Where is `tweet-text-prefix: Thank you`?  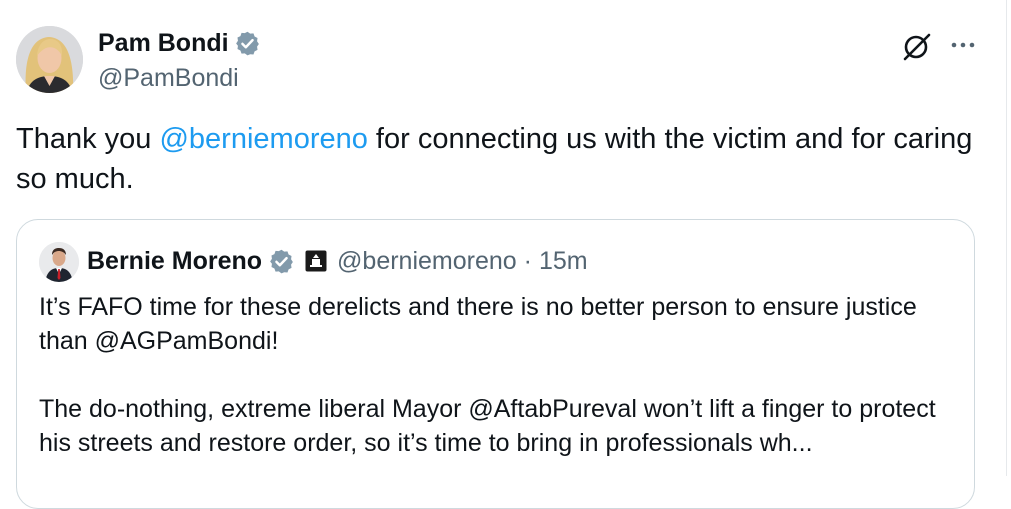
tweet-text-prefix: Thank you is located at coordinates (88, 139).